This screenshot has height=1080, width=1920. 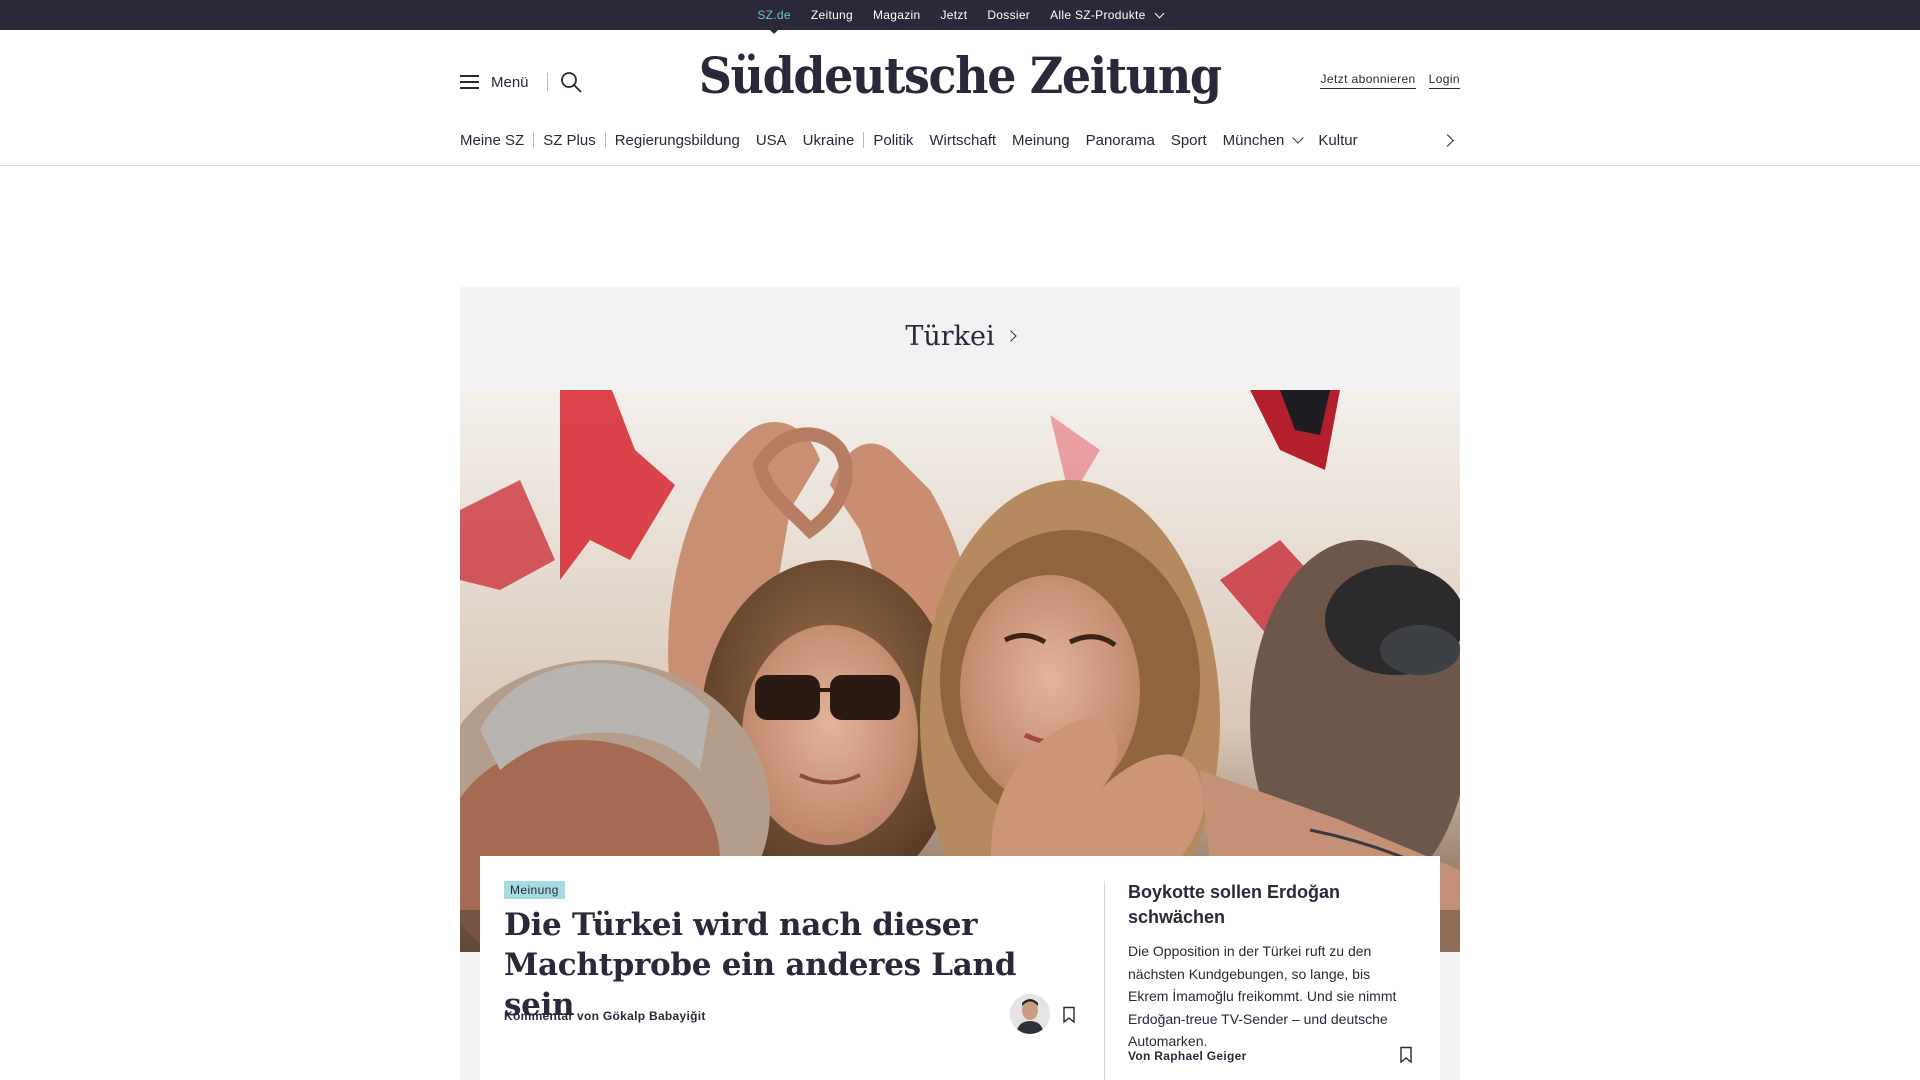 I want to click on card-divider, so click(x=1104, y=980).